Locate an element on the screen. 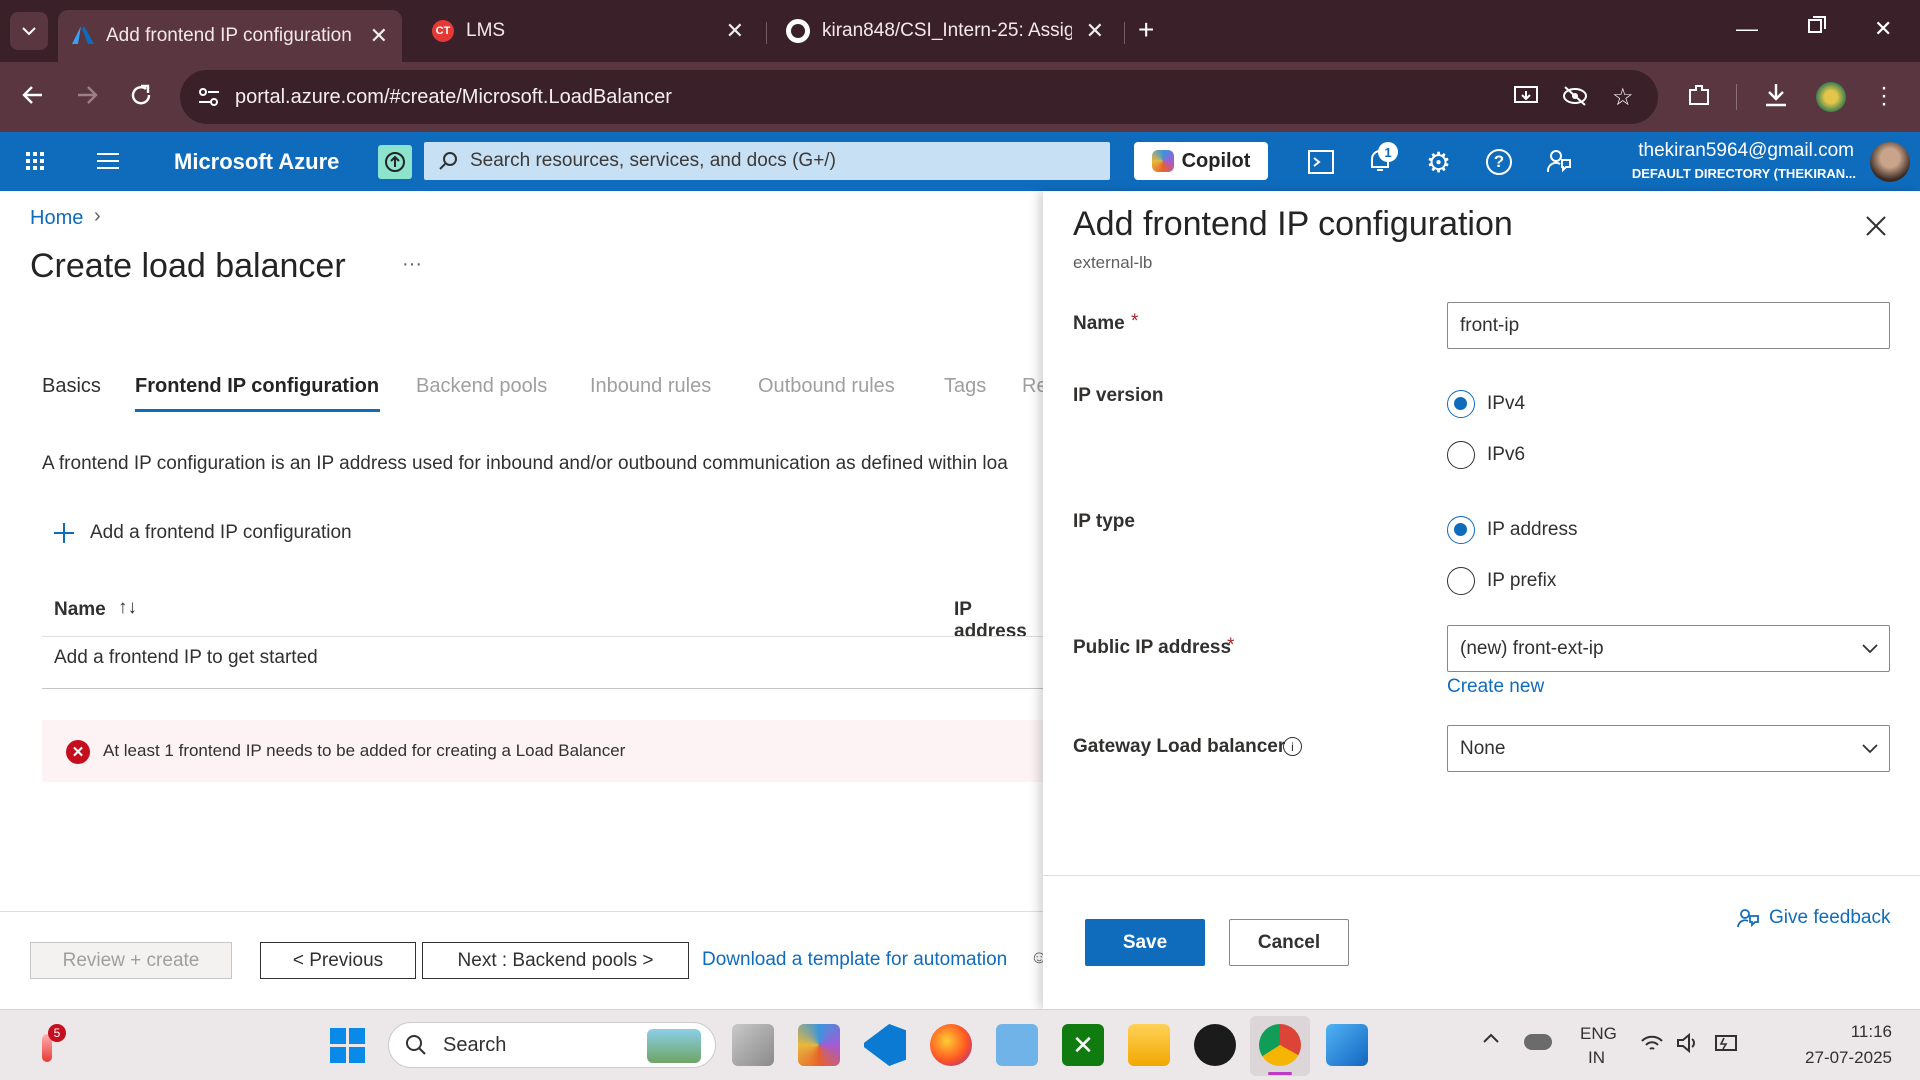 This screenshot has width=1920, height=1080. gem-app-icon is located at coordinates (1215, 1045).